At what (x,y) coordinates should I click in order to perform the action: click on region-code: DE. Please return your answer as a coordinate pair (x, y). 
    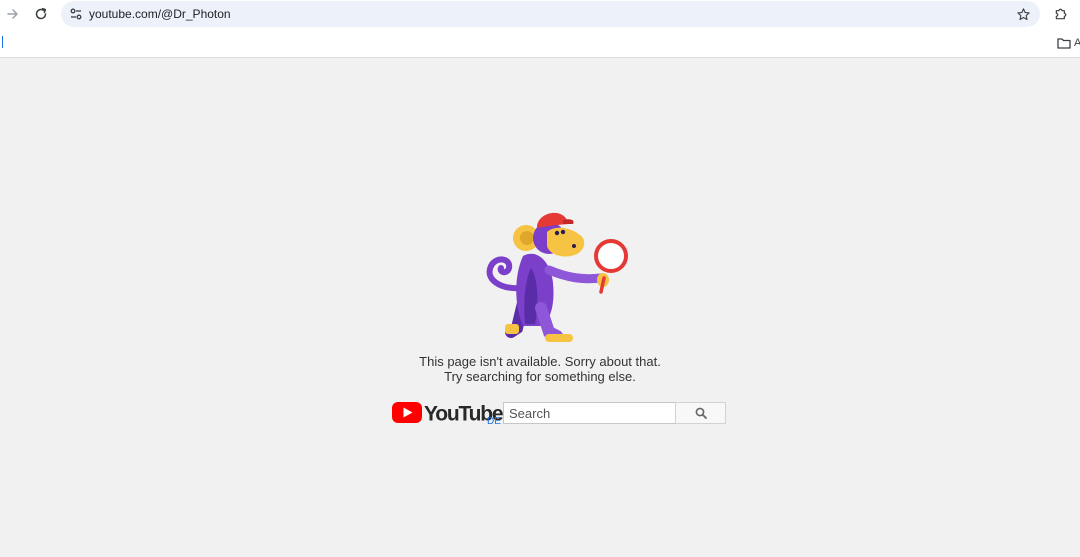
    Looking at the image, I should click on (494, 421).